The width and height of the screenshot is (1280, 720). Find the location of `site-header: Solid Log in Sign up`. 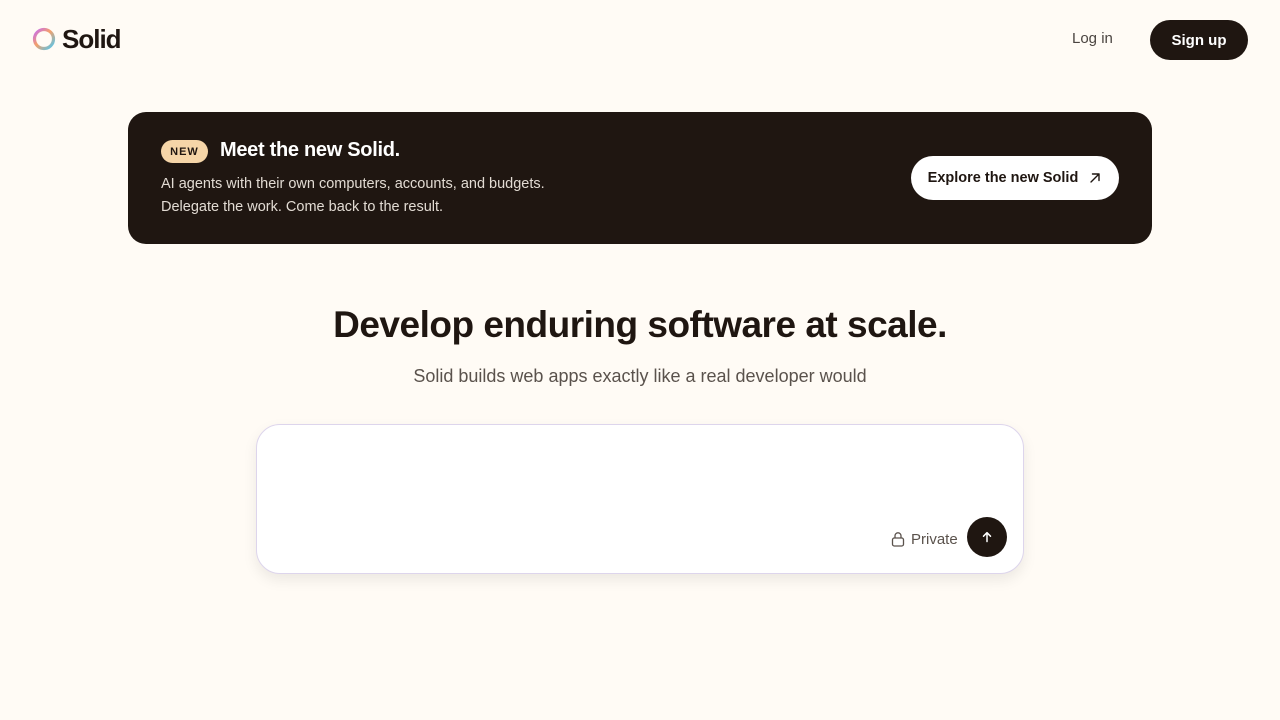

site-header: Solid Log in Sign up is located at coordinates (640, 40).